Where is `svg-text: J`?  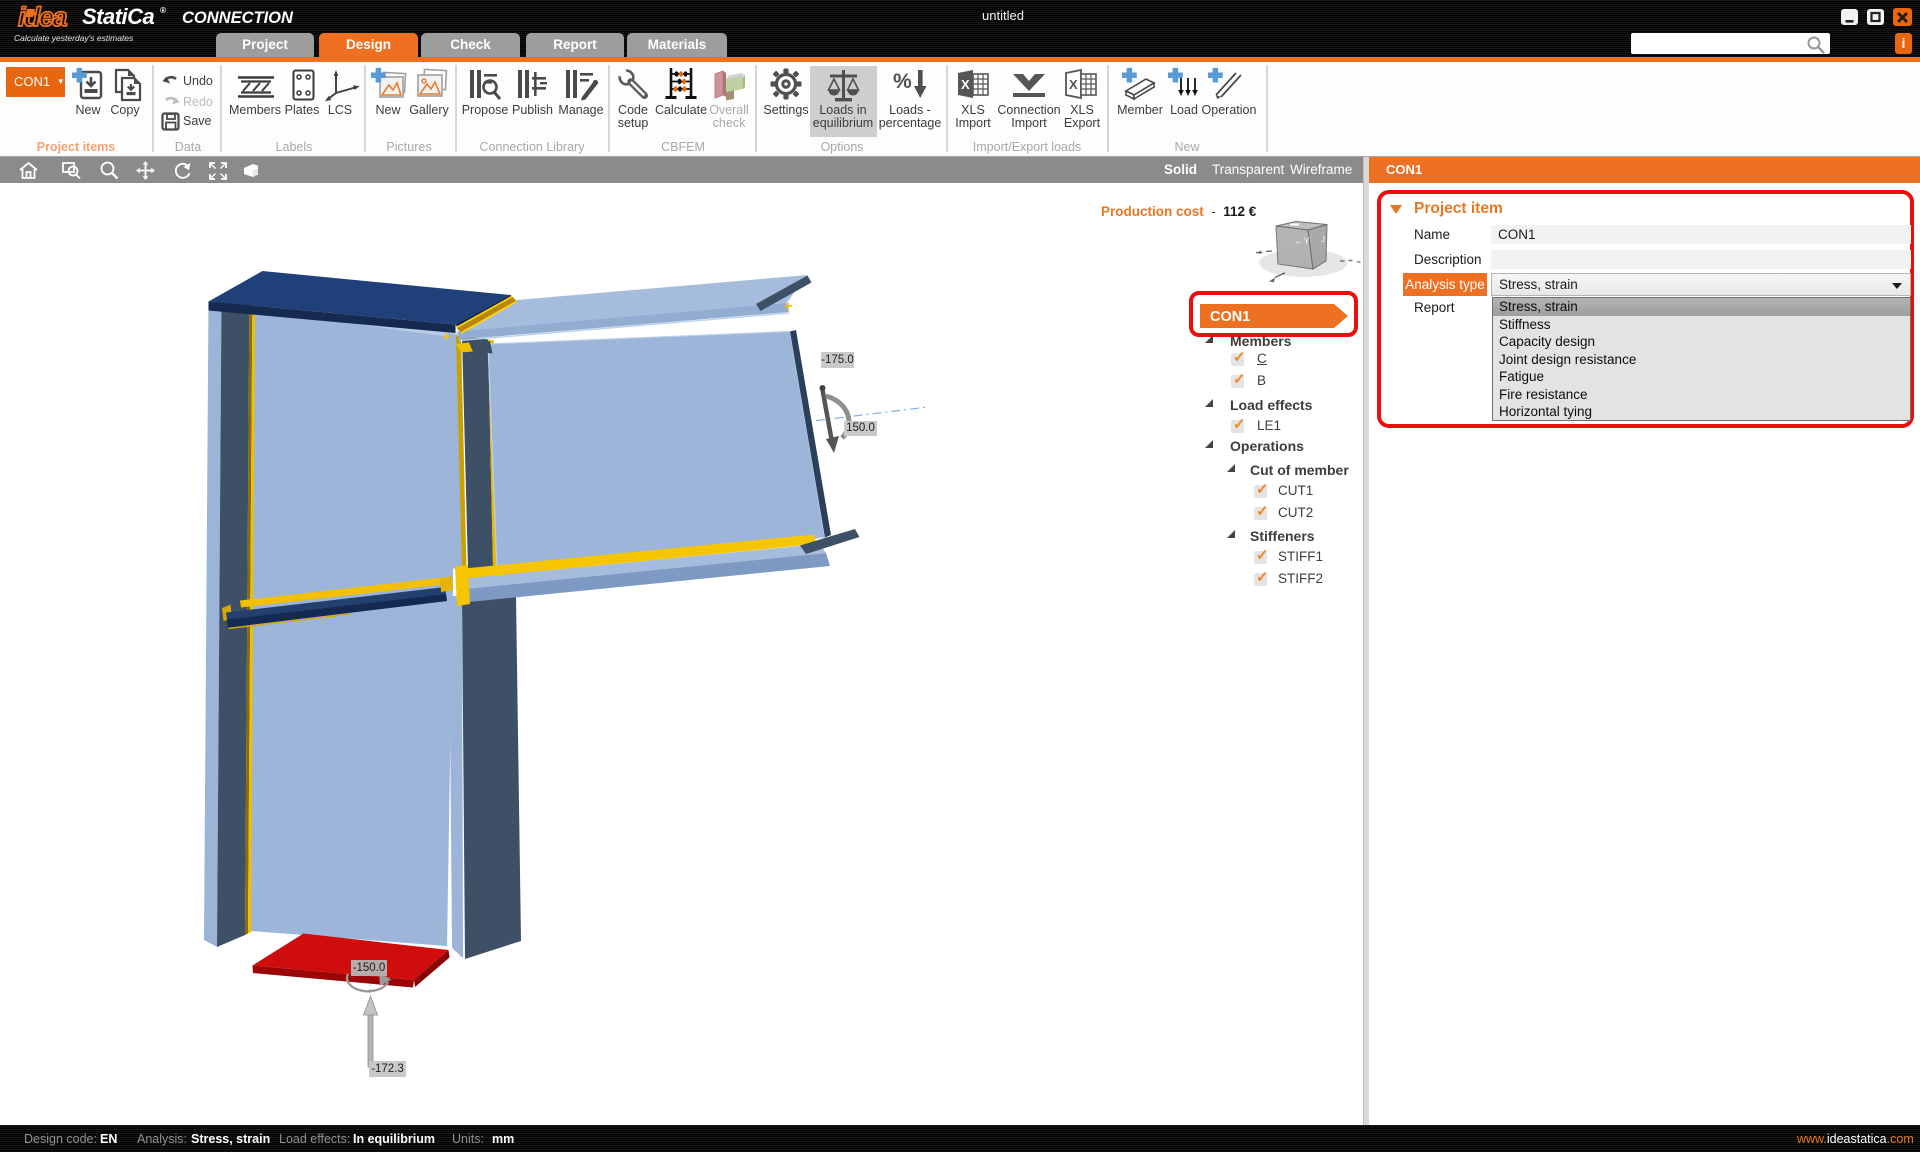 svg-text: J is located at coordinates (1323, 239).